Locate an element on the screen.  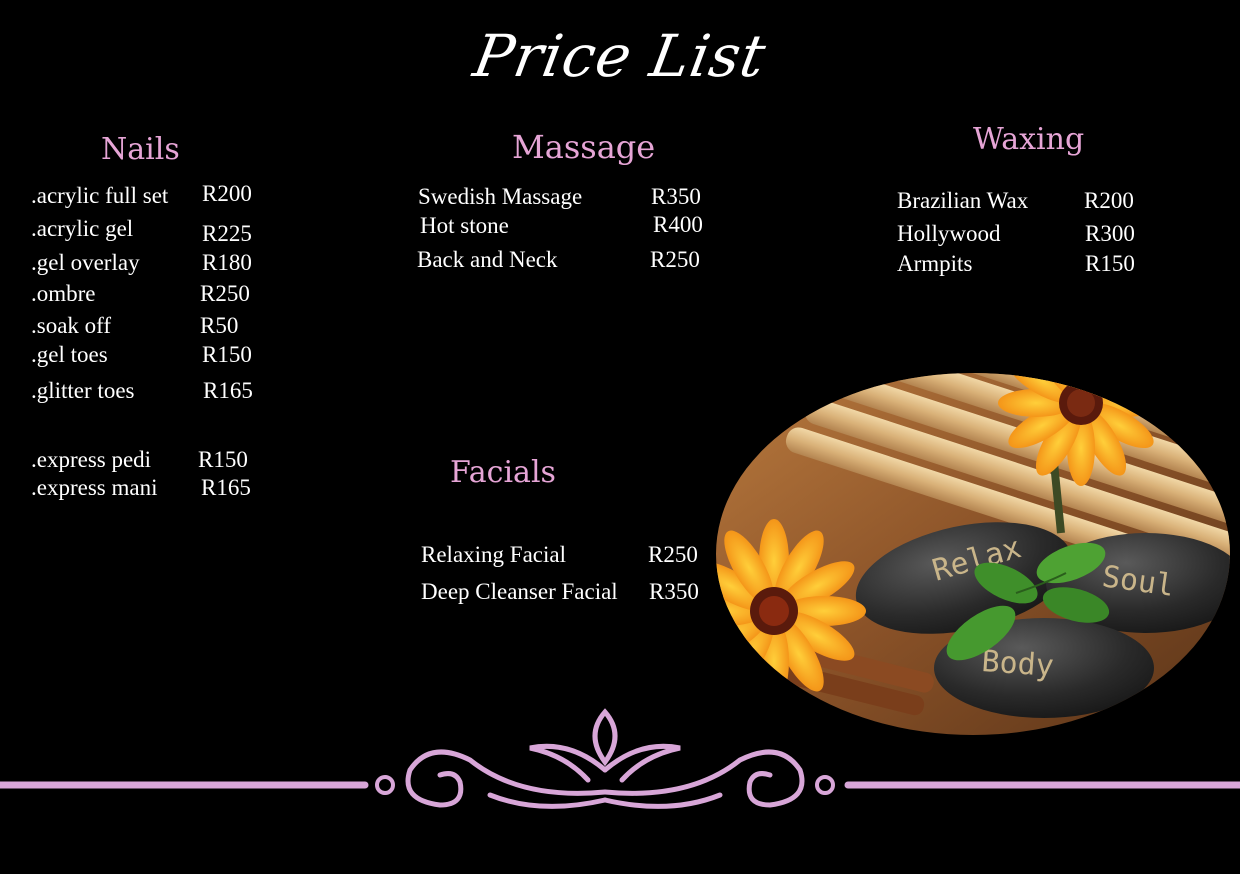
nails-item-name: .ombre is located at coordinates (63, 293).